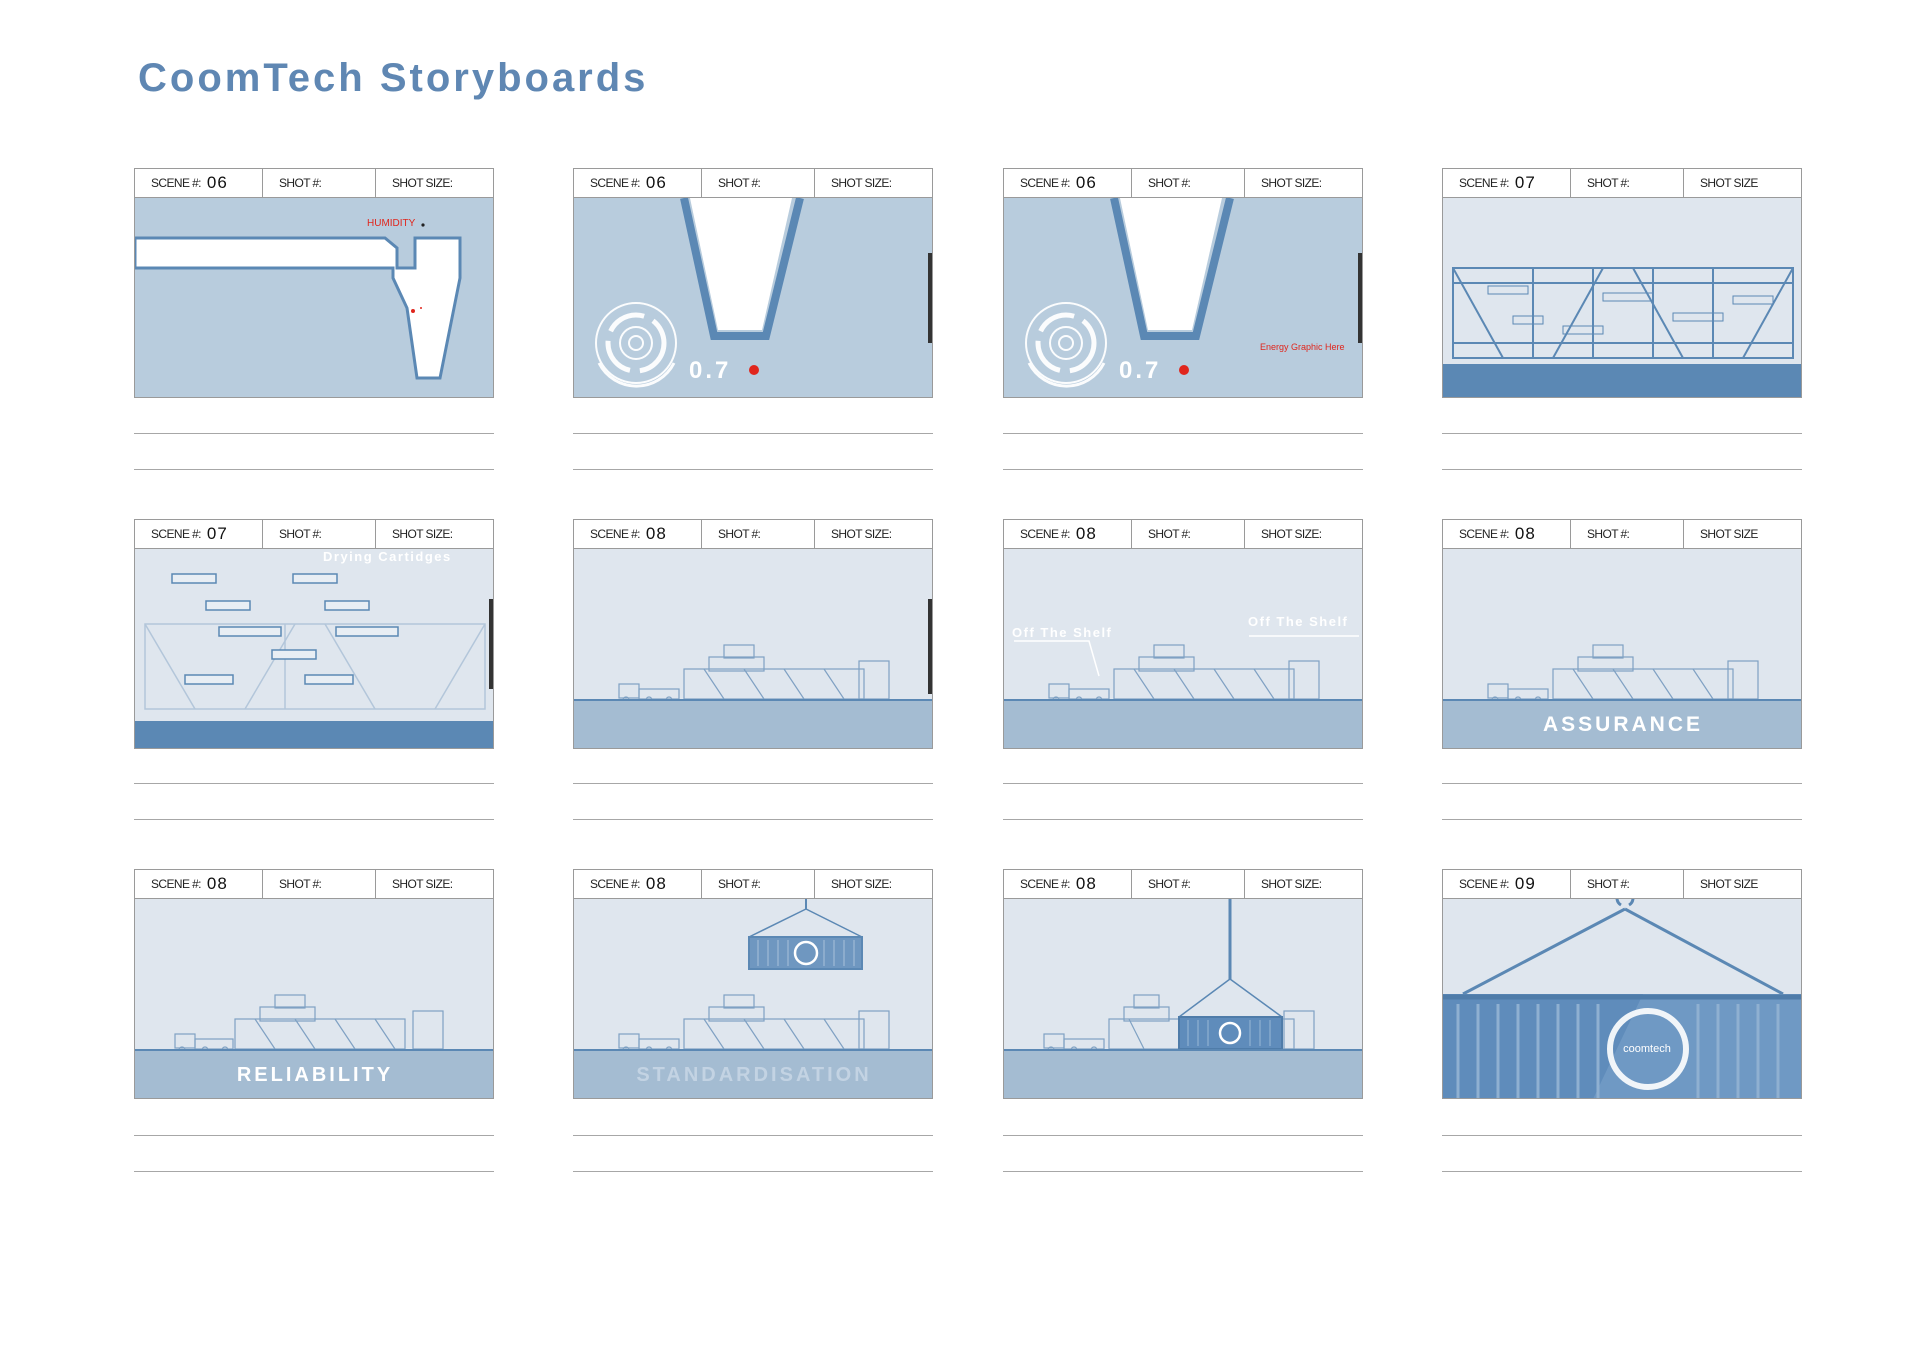 This screenshot has width=1920, height=1358. Describe the element at coordinates (1647, 1049) in the screenshot. I see `logo-text: coomtech` at that location.